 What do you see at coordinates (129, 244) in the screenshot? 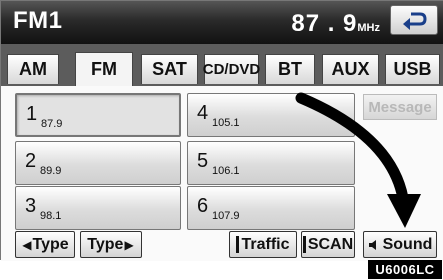
I see `triangle-right-icon: ▶` at bounding box center [129, 244].